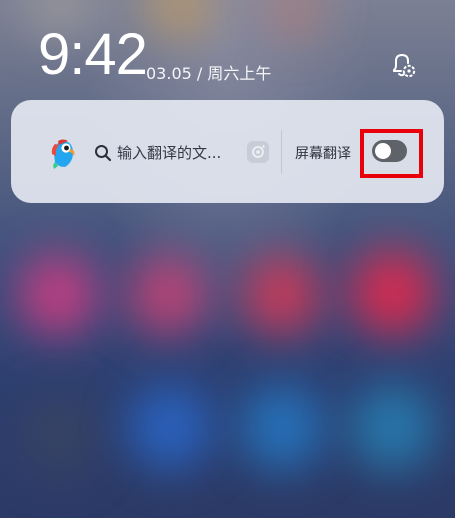 The image size is (455, 518). What do you see at coordinates (323, 154) in the screenshot?
I see `screen-translate-label: 屏幕翻译` at bounding box center [323, 154].